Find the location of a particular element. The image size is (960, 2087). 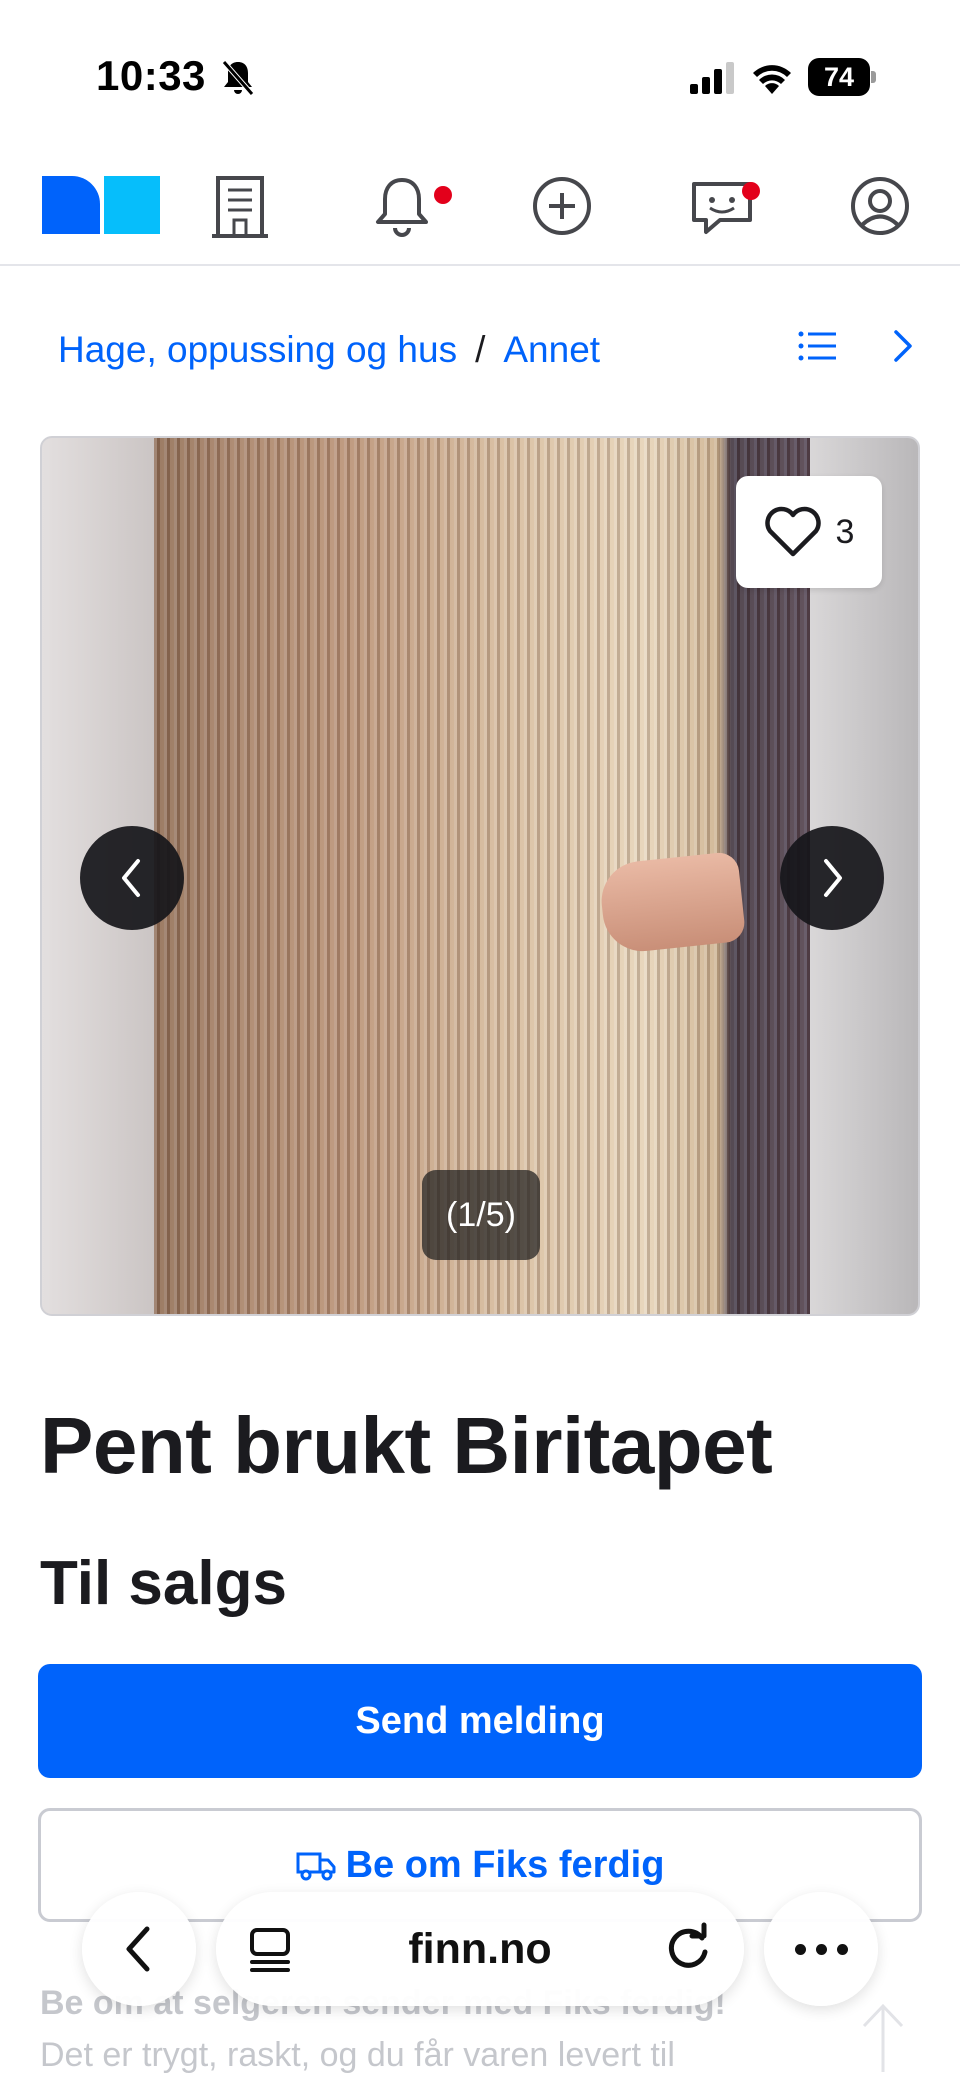

listing-type: Til salgs is located at coordinates (163, 1583).